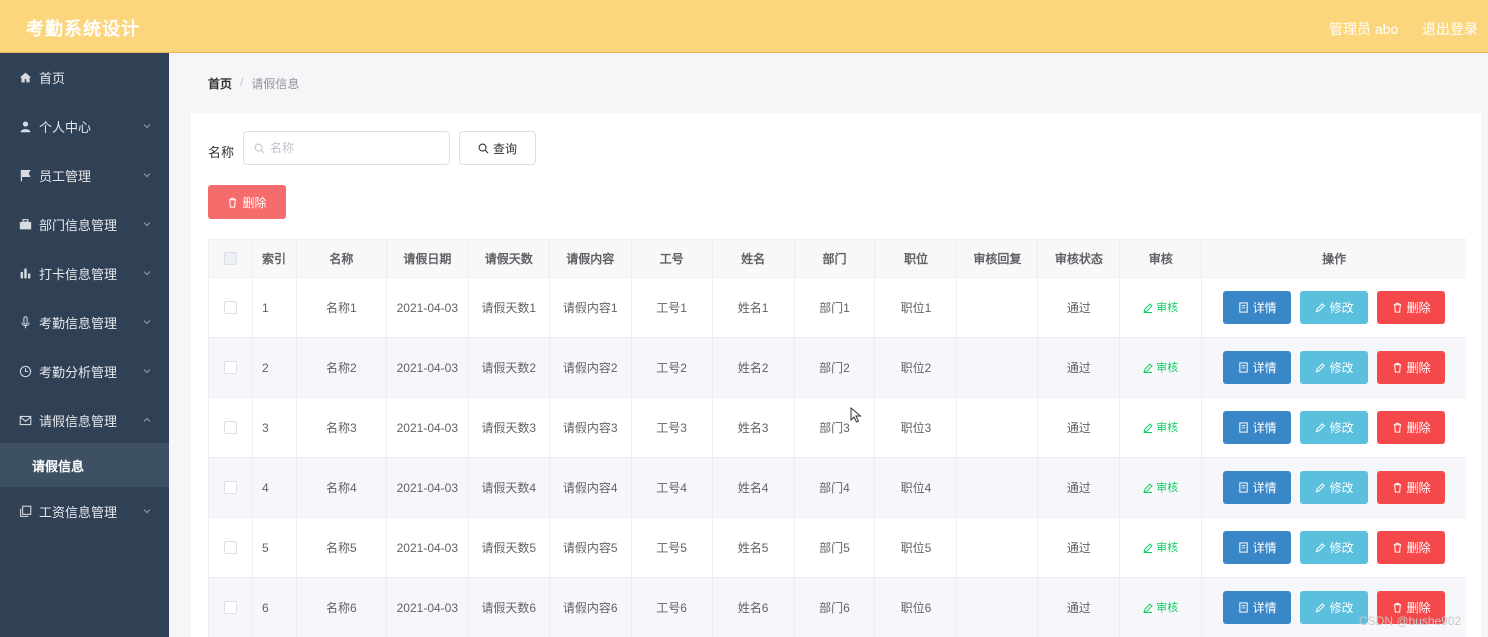 Image resolution: width=1488 pixels, height=637 pixels. I want to click on sidebar-item-label: 打卡信息管理, so click(78, 274).